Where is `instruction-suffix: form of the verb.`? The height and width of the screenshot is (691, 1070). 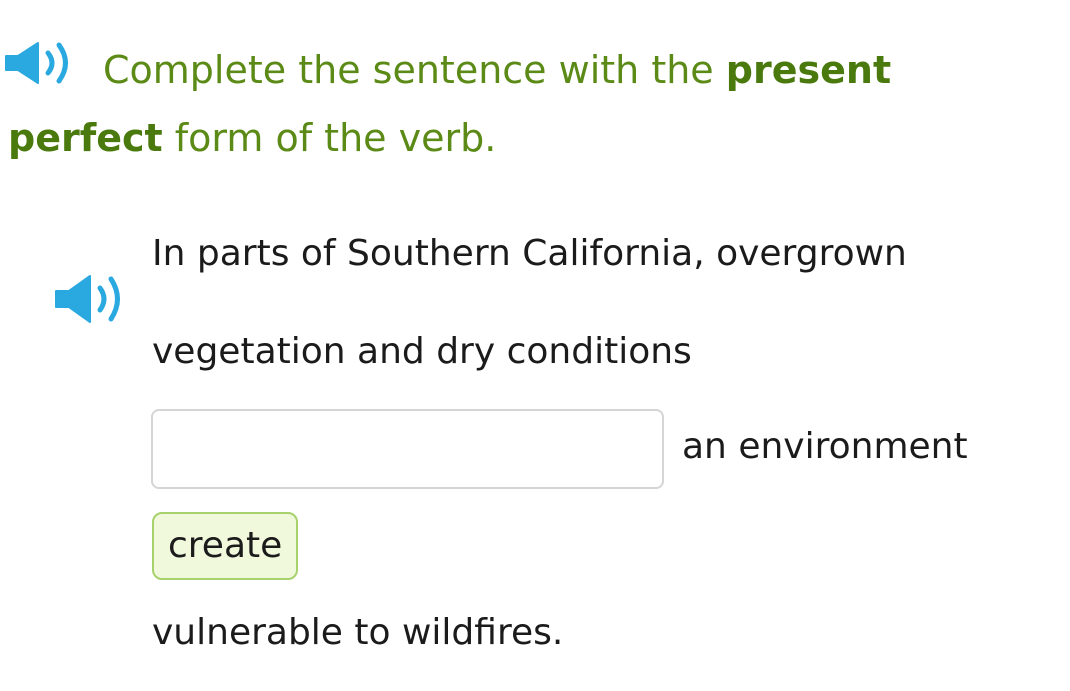
instruction-suffix: form of the verb. is located at coordinates (329, 138).